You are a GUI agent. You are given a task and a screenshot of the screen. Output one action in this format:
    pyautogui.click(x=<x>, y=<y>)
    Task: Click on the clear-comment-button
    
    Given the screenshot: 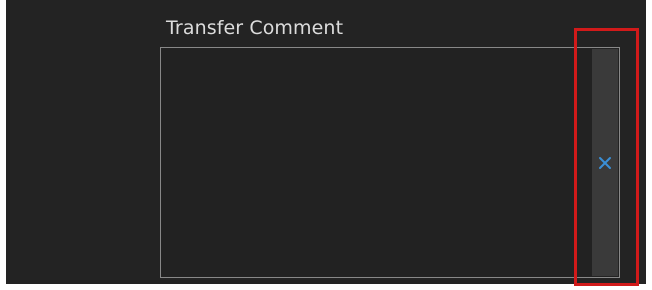 What is the action you would take?
    pyautogui.click(x=605, y=162)
    